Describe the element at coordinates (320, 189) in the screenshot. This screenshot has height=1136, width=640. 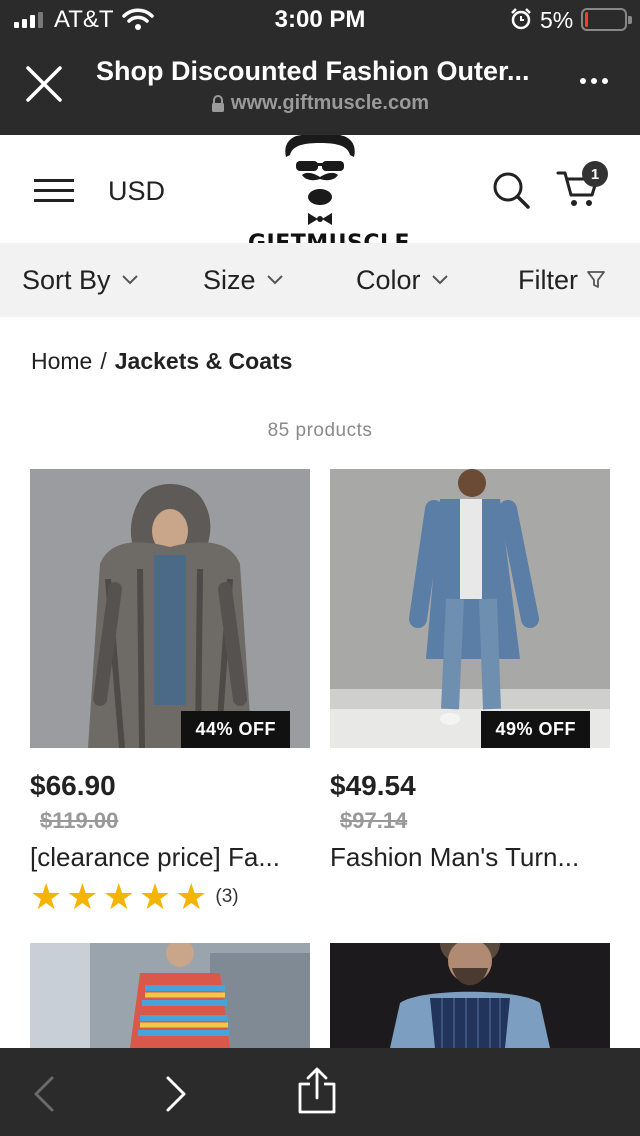
I see `brand-logo` at that location.